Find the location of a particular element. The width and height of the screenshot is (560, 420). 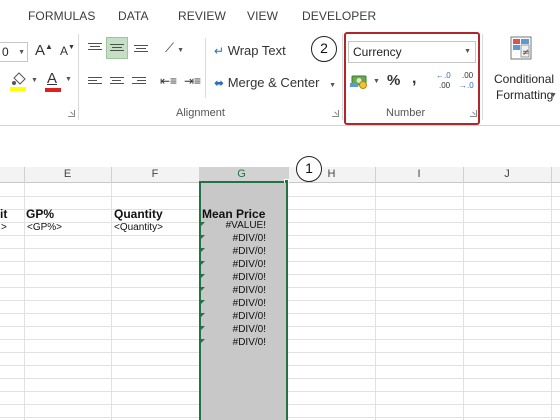

merge-dropdown-icon: ▼ is located at coordinates (332, 85).